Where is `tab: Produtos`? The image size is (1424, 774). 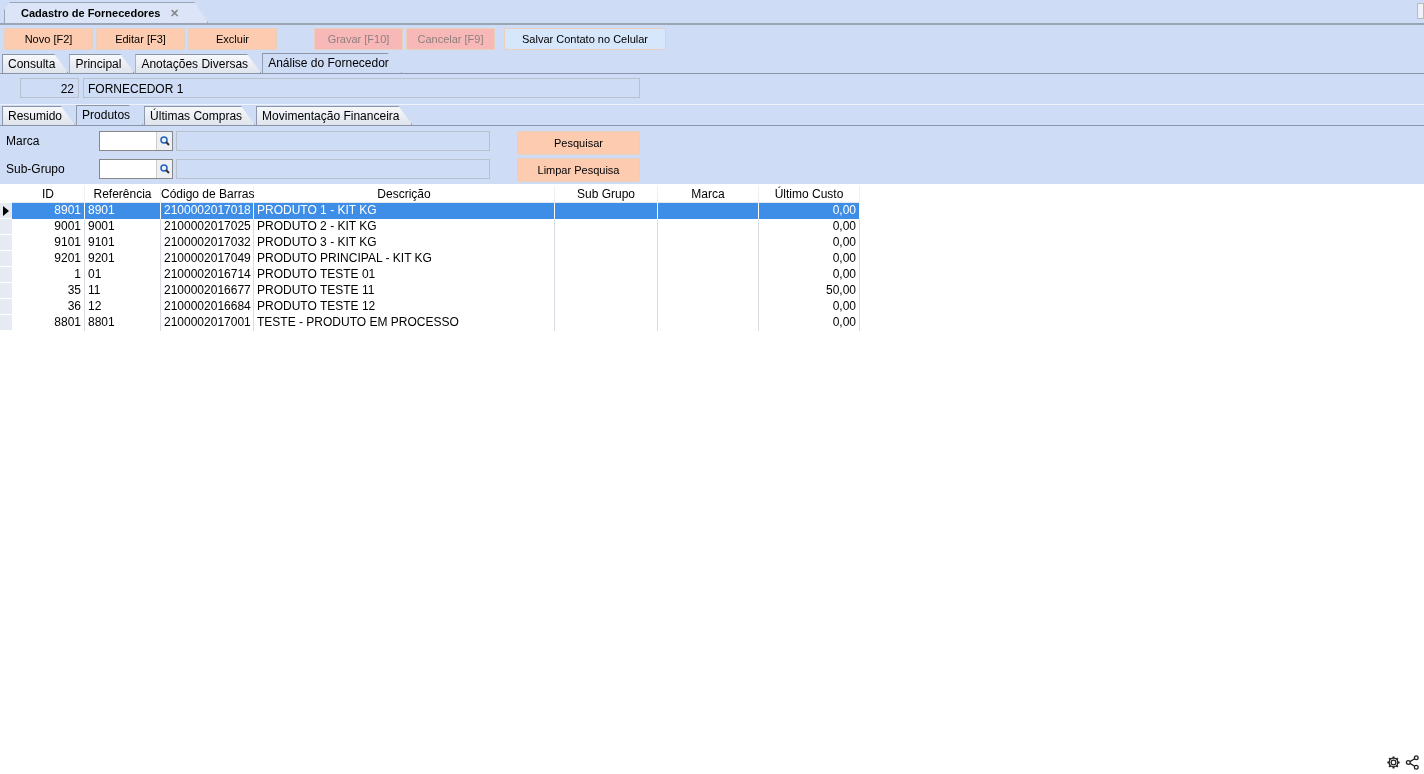
tab: Produtos is located at coordinates (110, 115).